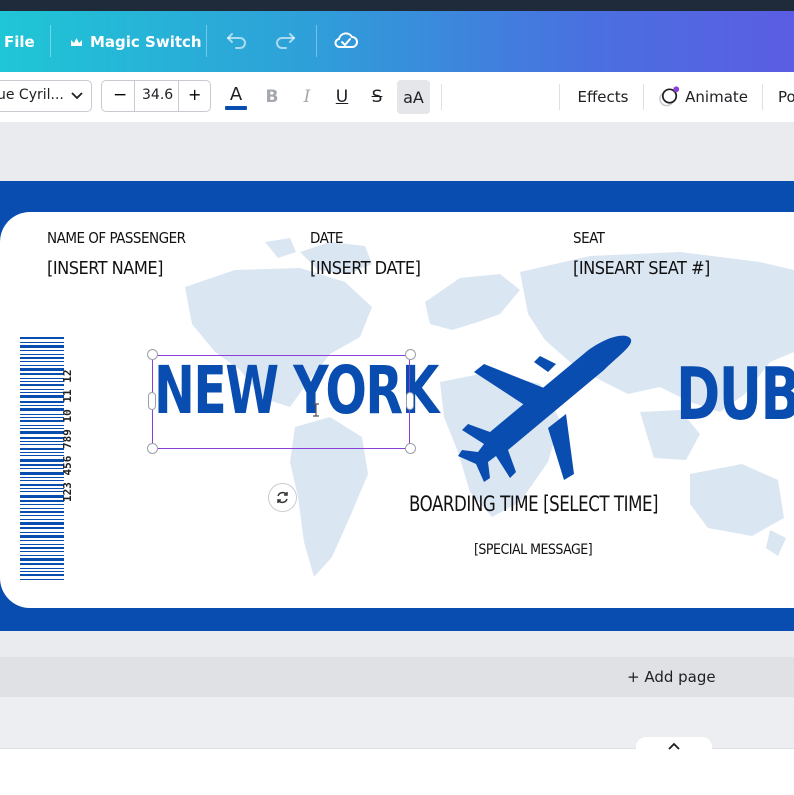 This screenshot has width=794, height=795. Describe the element at coordinates (307, 97) in the screenshot. I see `italic-button: I` at that location.